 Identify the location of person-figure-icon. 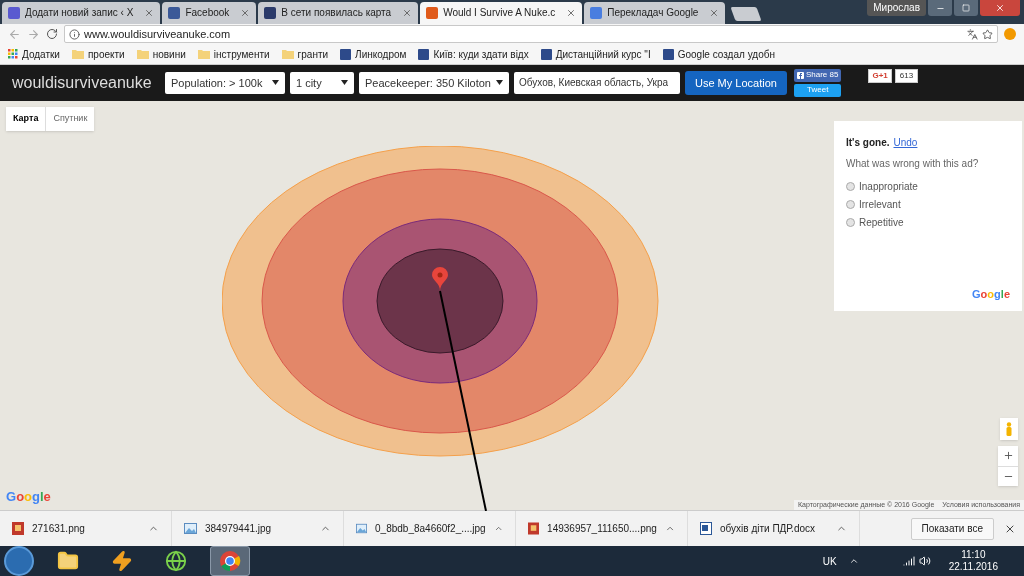
(1009, 428).